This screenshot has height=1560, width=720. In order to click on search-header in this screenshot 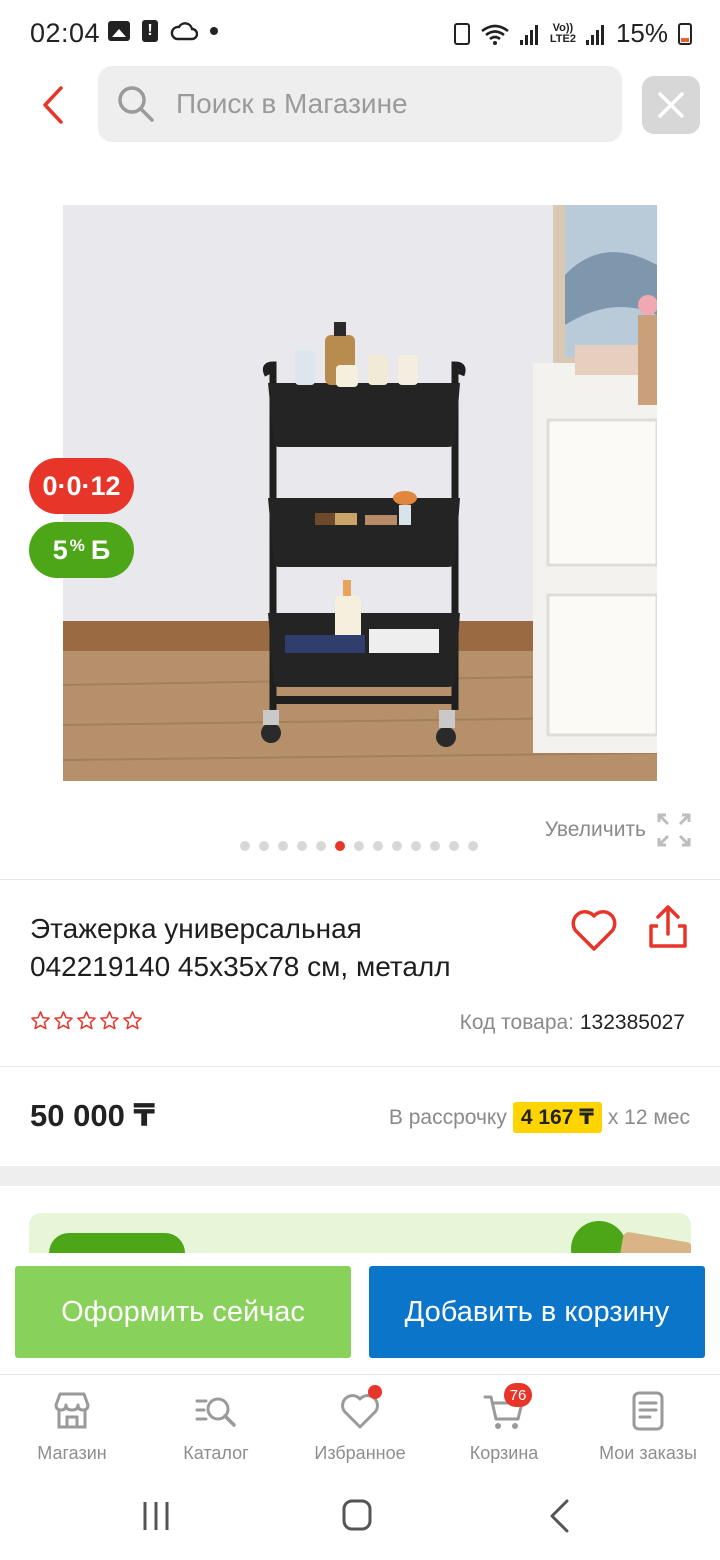, I will do `click(360, 106)`.